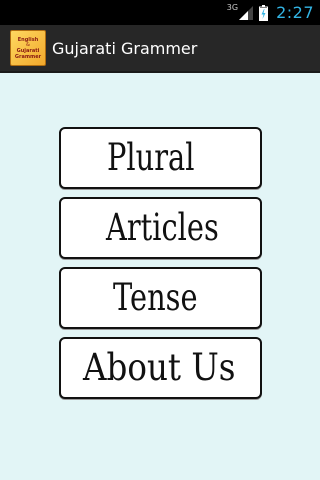 This screenshot has height=480, width=320. Describe the element at coordinates (28, 56) in the screenshot. I see `app-logo-text-line: Grammer` at that location.